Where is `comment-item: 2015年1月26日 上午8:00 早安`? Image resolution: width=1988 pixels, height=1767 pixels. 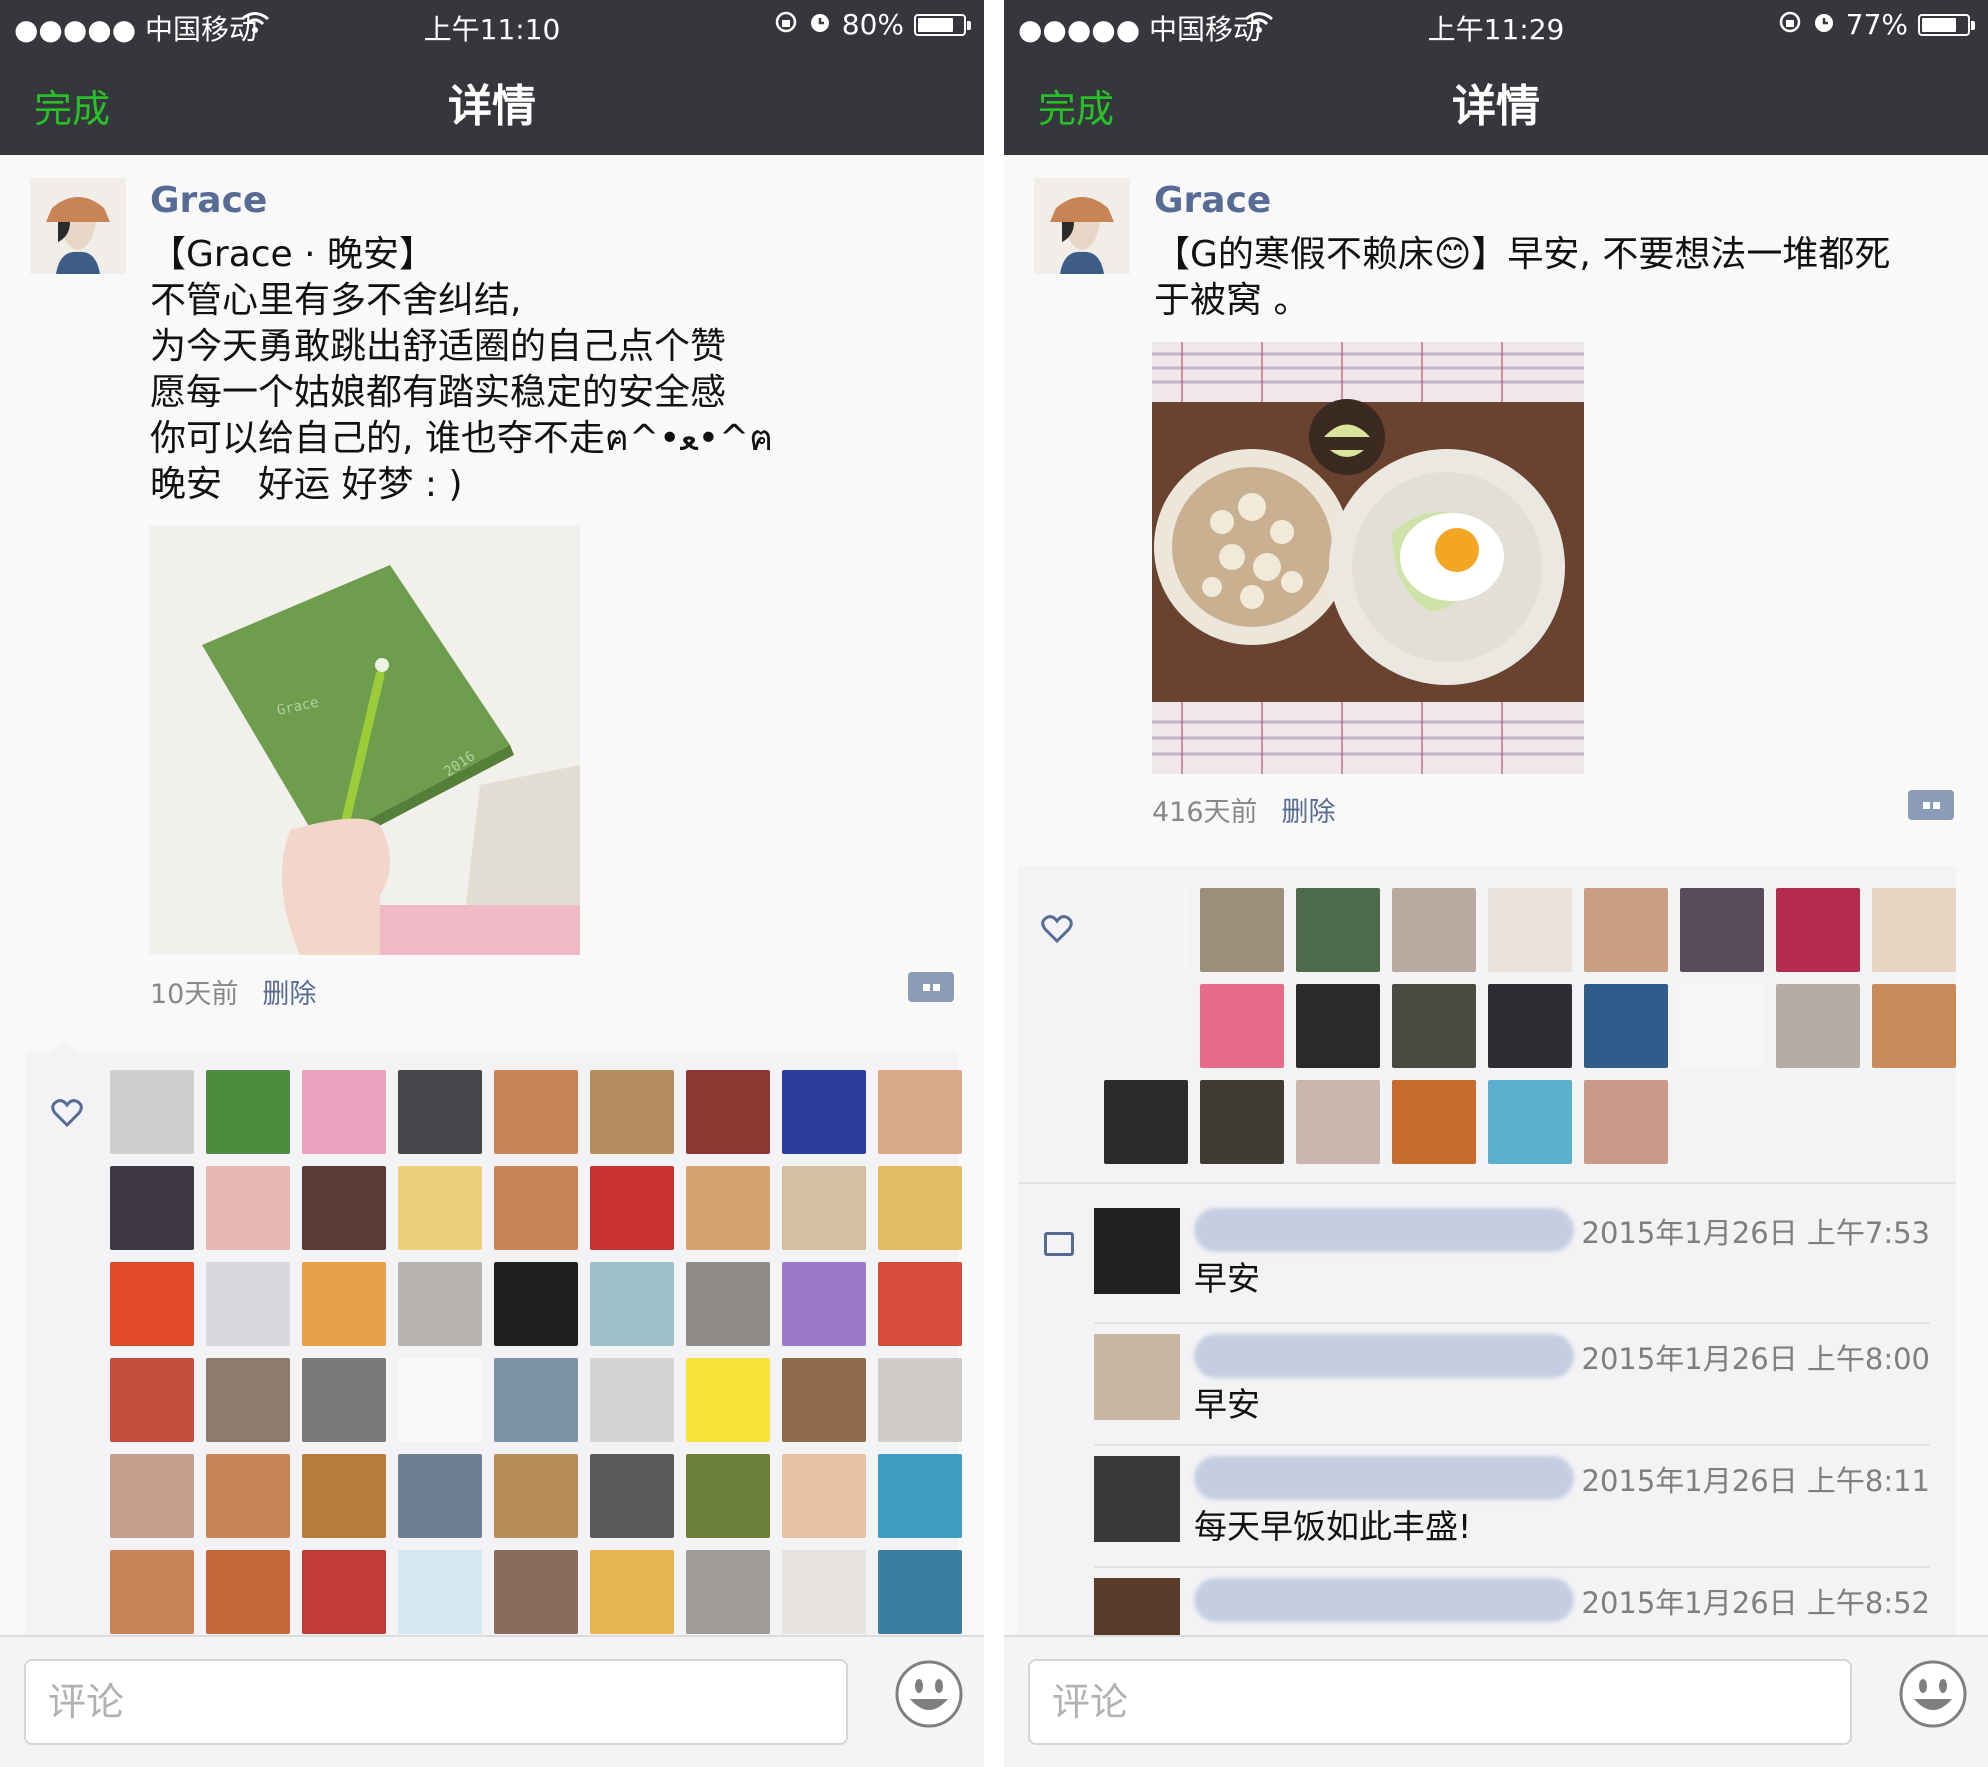
comment-item: 2015年1月26日 上午8:00 早安 is located at coordinates (1525, 1384).